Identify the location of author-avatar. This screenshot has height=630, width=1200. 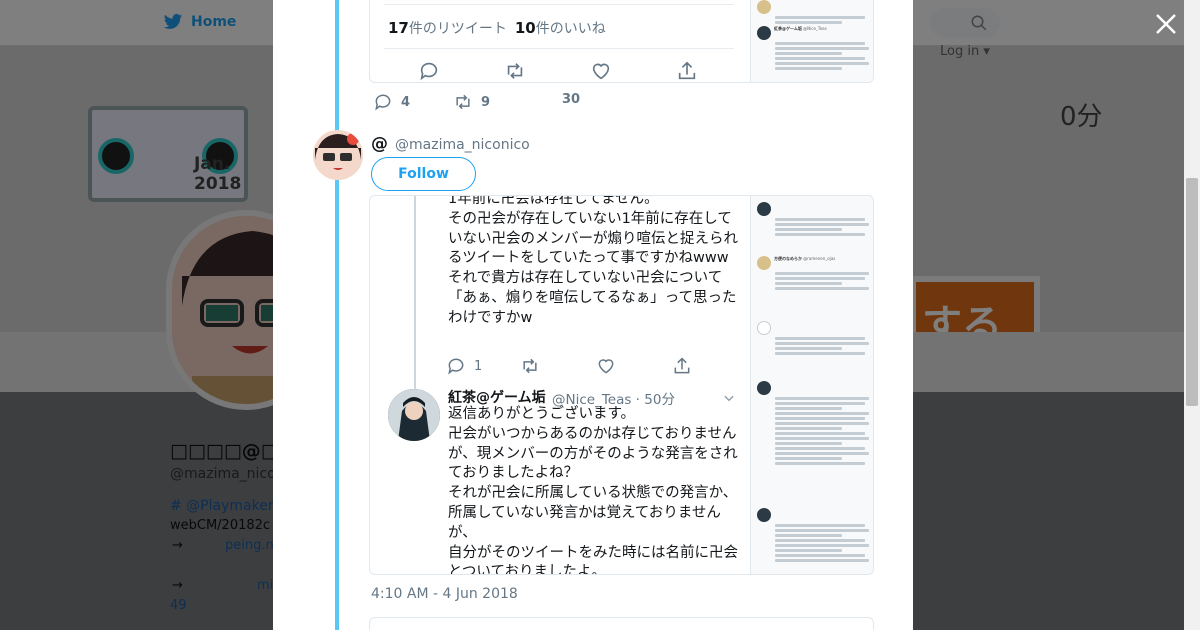
(338, 155).